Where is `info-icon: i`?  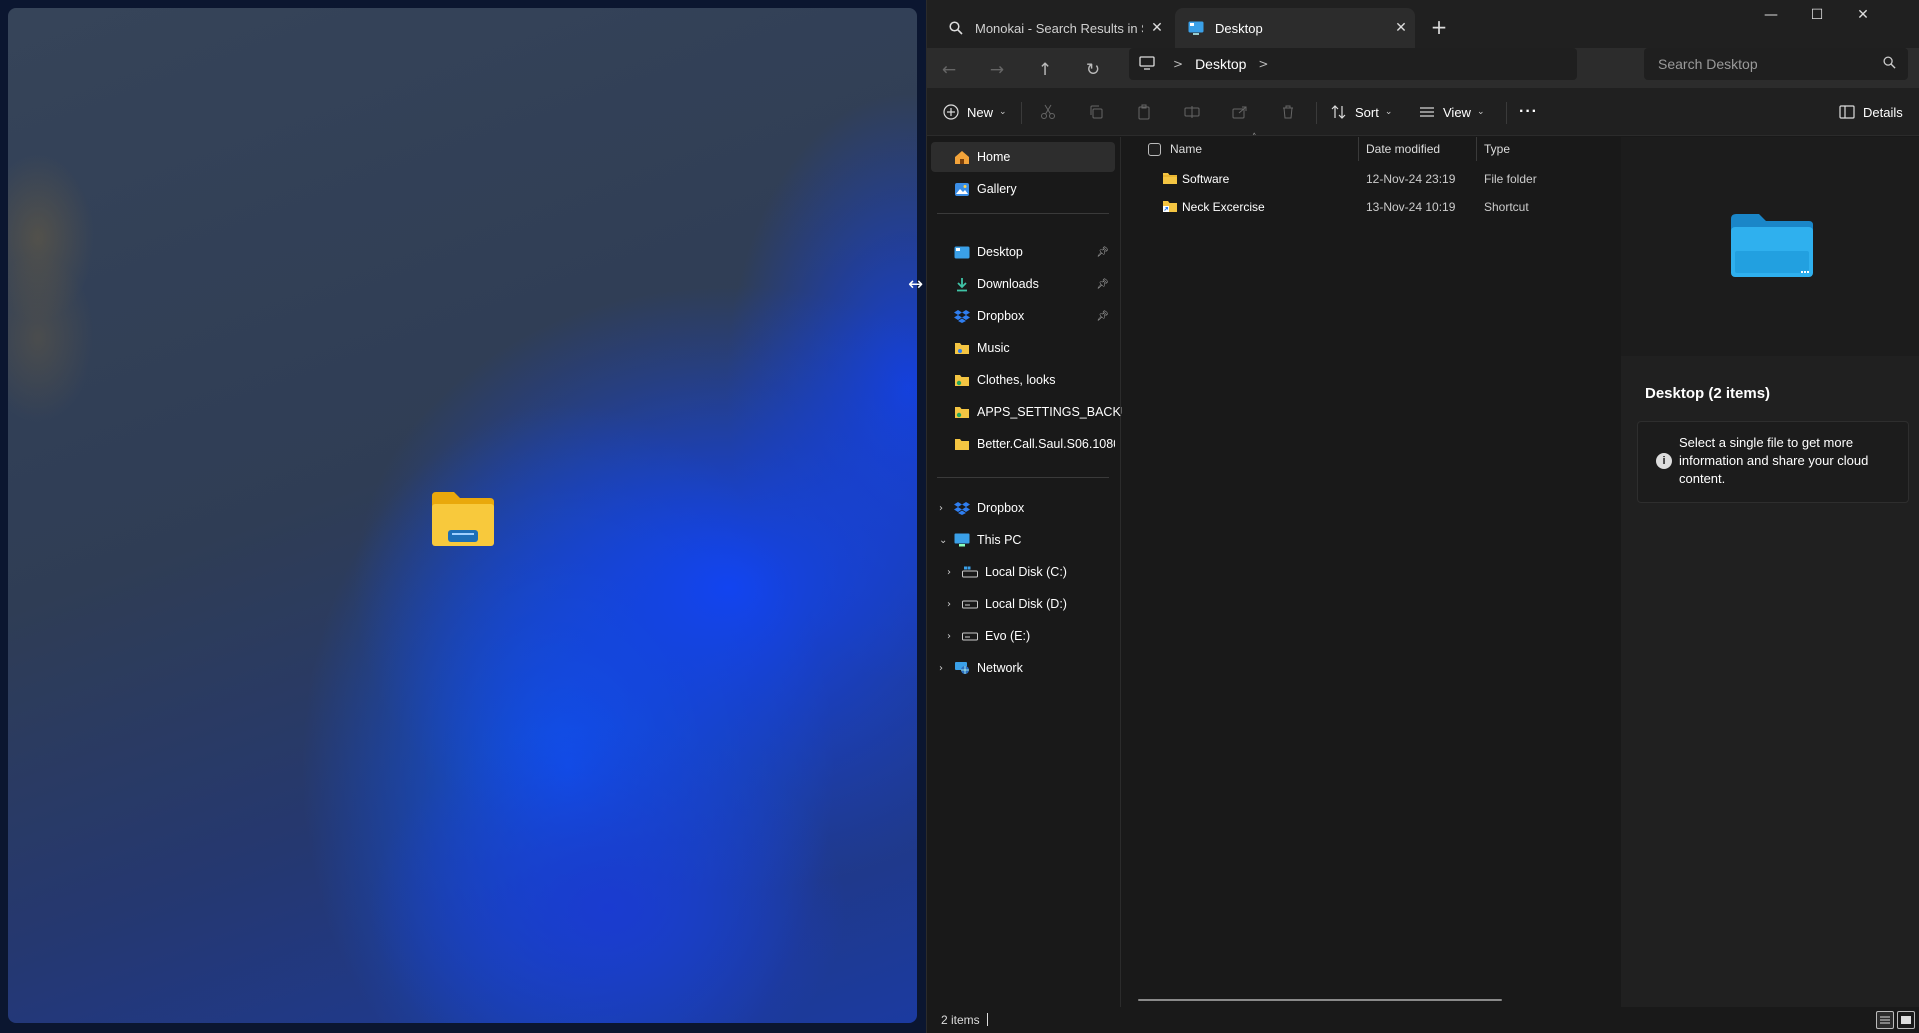 info-icon: i is located at coordinates (1664, 461).